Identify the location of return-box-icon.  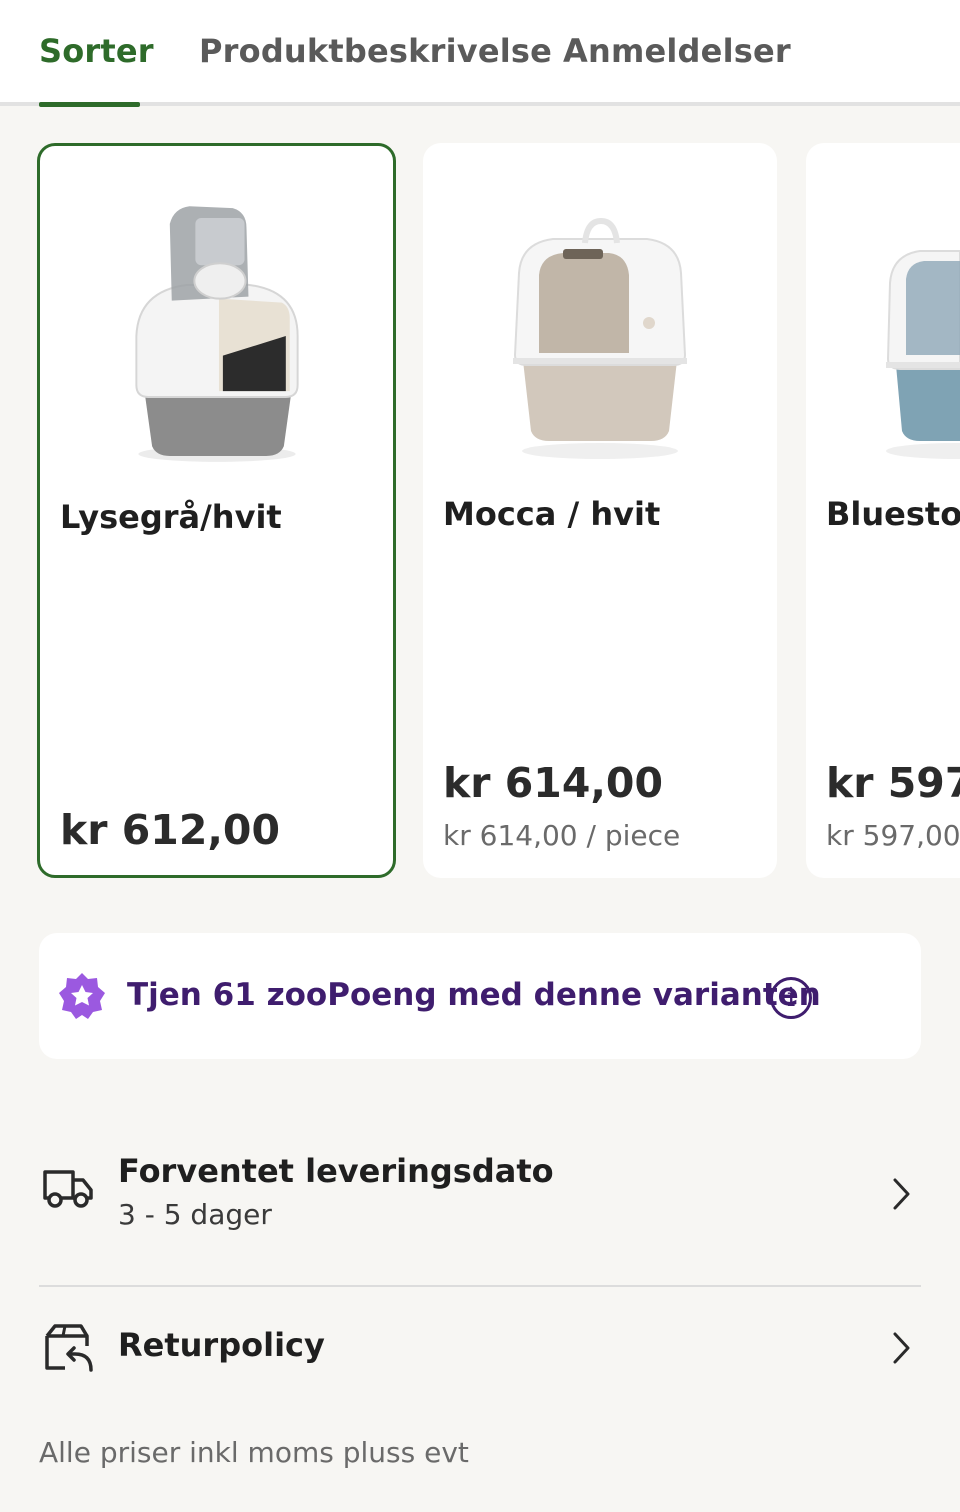
(69, 1348).